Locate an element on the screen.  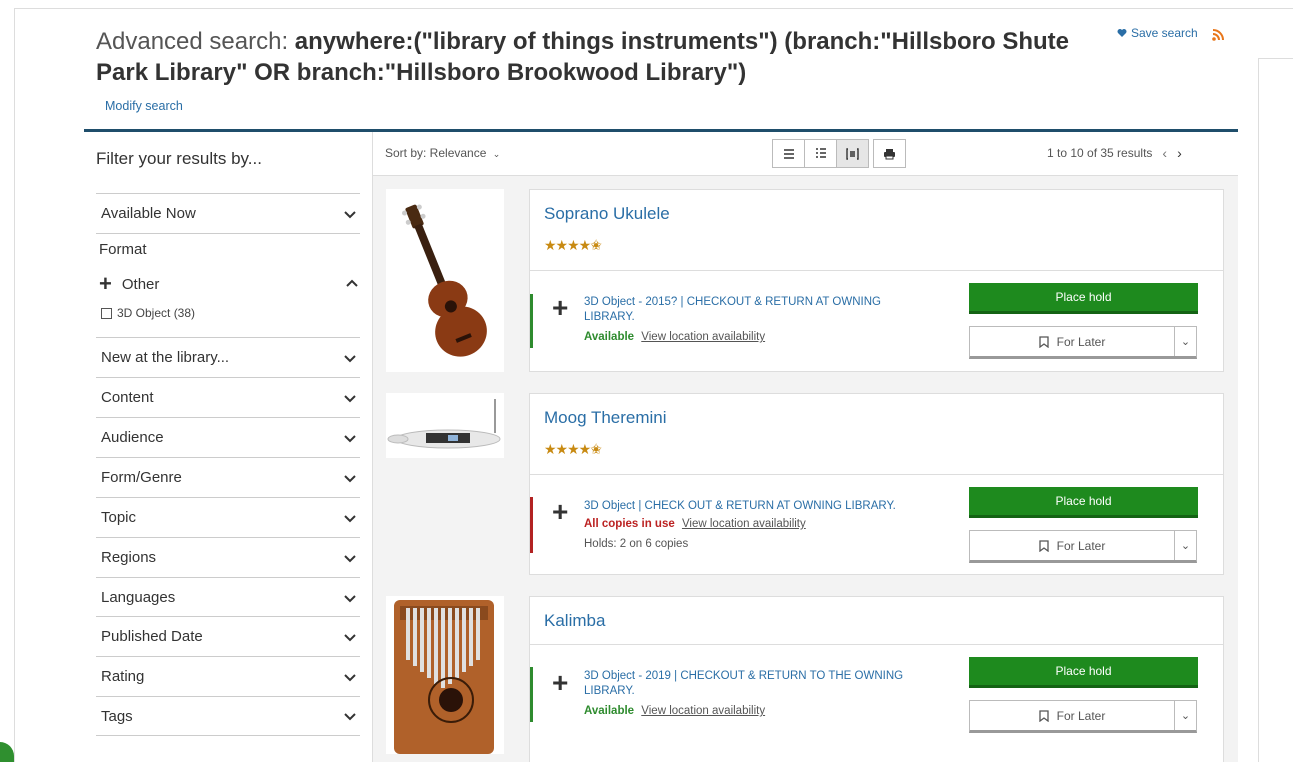
modify-search-link: Modify search is located at coordinates (144, 106).